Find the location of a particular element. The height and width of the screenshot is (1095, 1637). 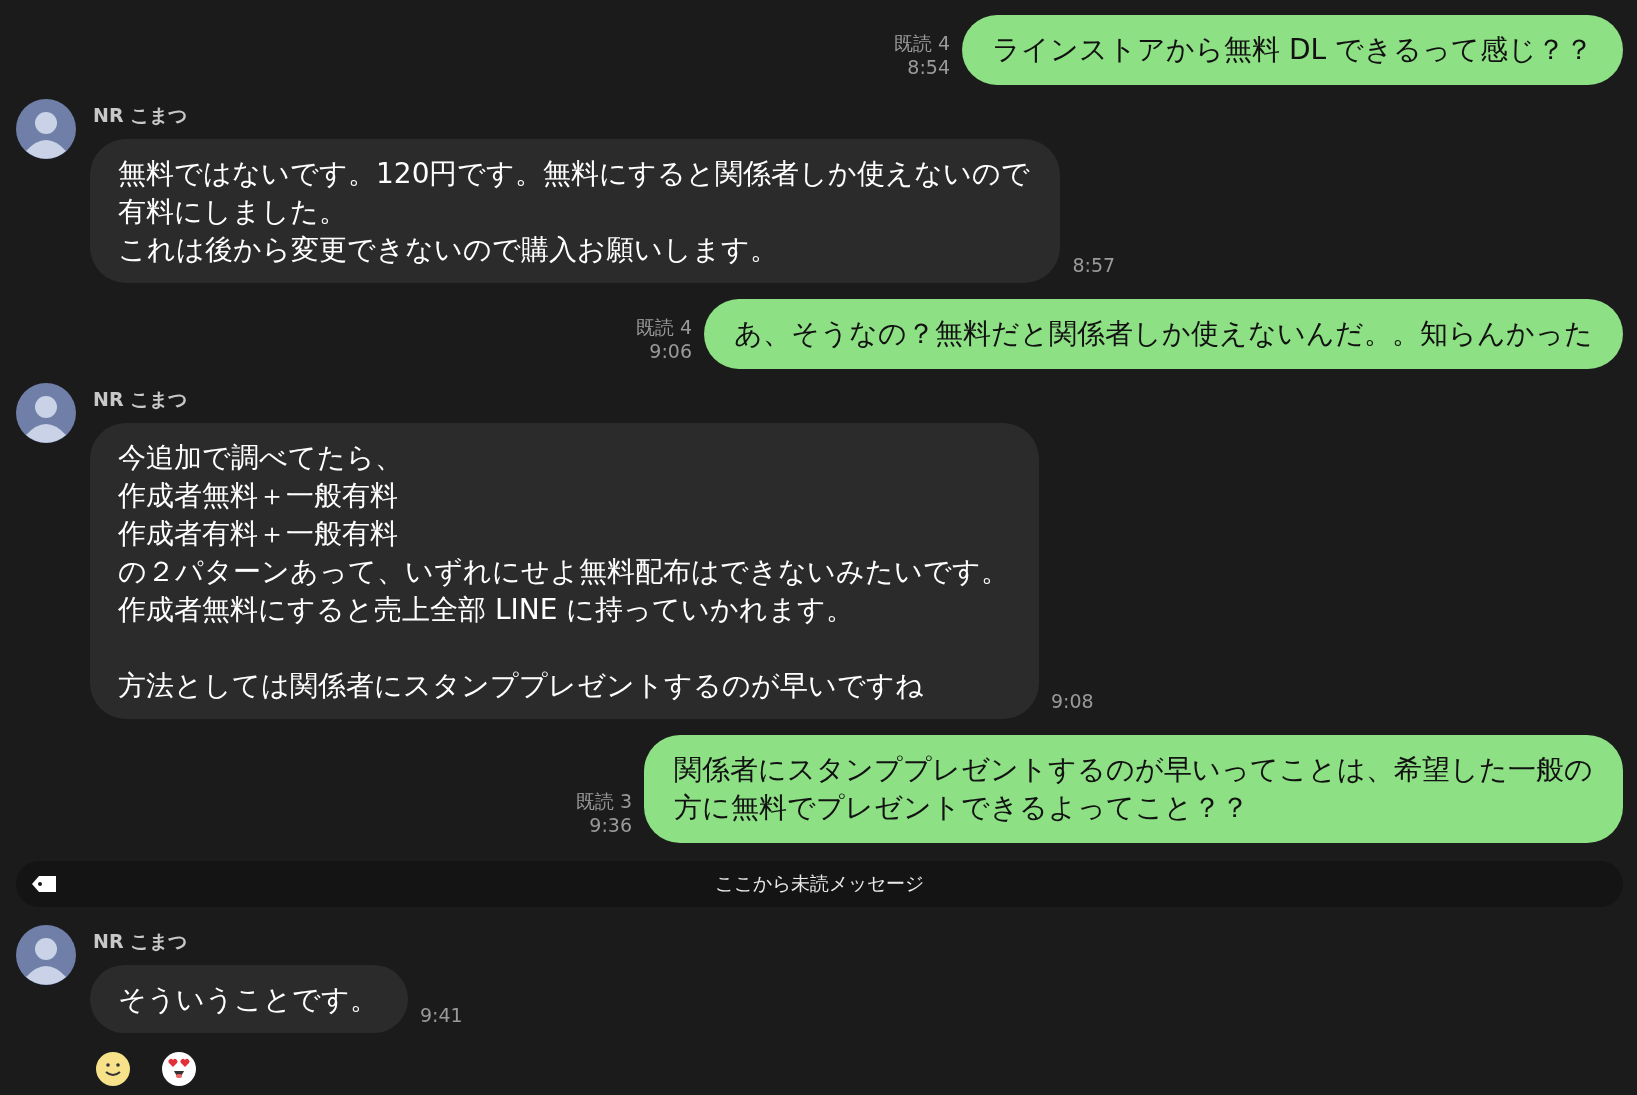

message-line: あ、そうなの？無料だと関係者しか使えないんだ。。知らんかった is located at coordinates (1163, 334).